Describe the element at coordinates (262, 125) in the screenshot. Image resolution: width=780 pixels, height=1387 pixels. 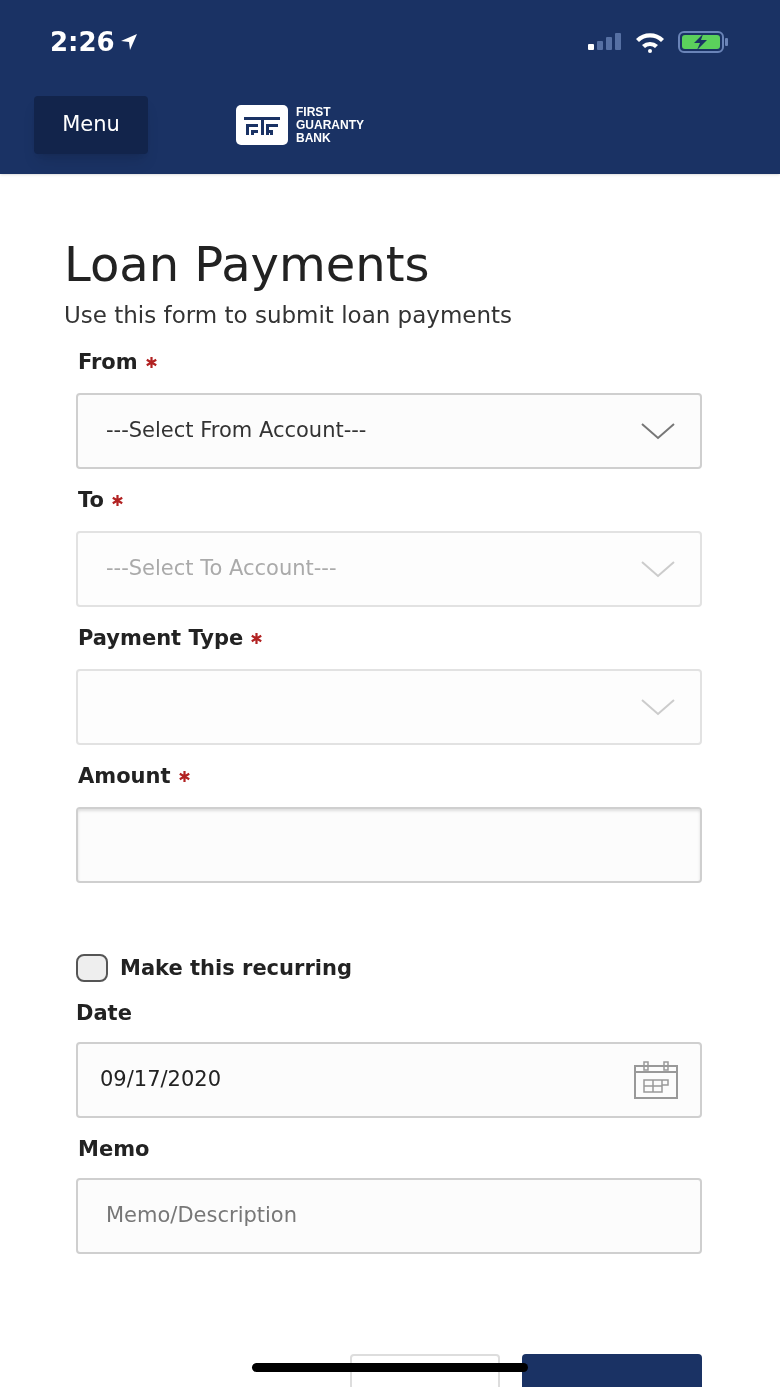
I see `bank-logo-icon` at that location.